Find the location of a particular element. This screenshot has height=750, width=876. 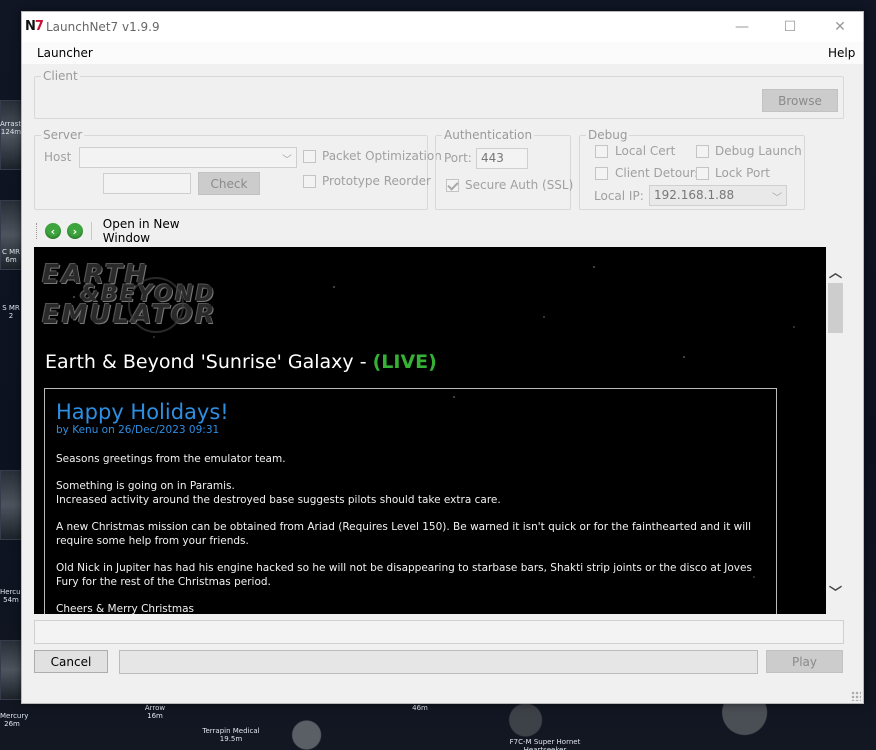

menu-bar: Launcher Help is located at coordinates (442, 53).